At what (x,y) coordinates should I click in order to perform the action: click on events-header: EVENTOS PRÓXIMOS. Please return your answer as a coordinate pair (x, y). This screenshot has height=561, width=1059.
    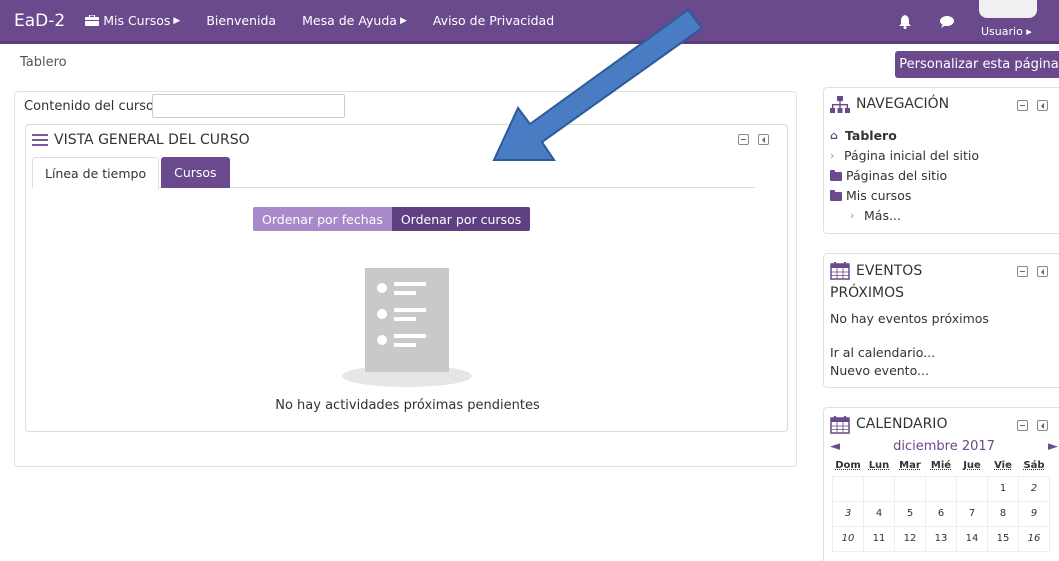
    Looking at the image, I should click on (876, 283).